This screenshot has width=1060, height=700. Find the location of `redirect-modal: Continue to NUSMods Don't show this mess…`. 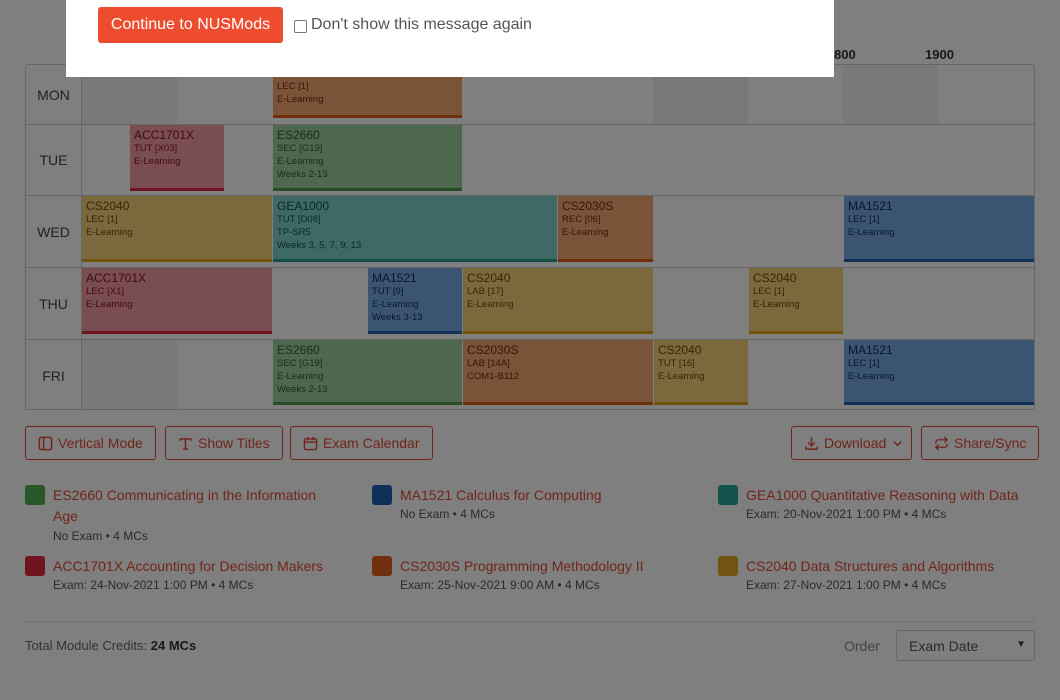

redirect-modal: Continue to NUSMods Don't show this mess… is located at coordinates (450, 38).